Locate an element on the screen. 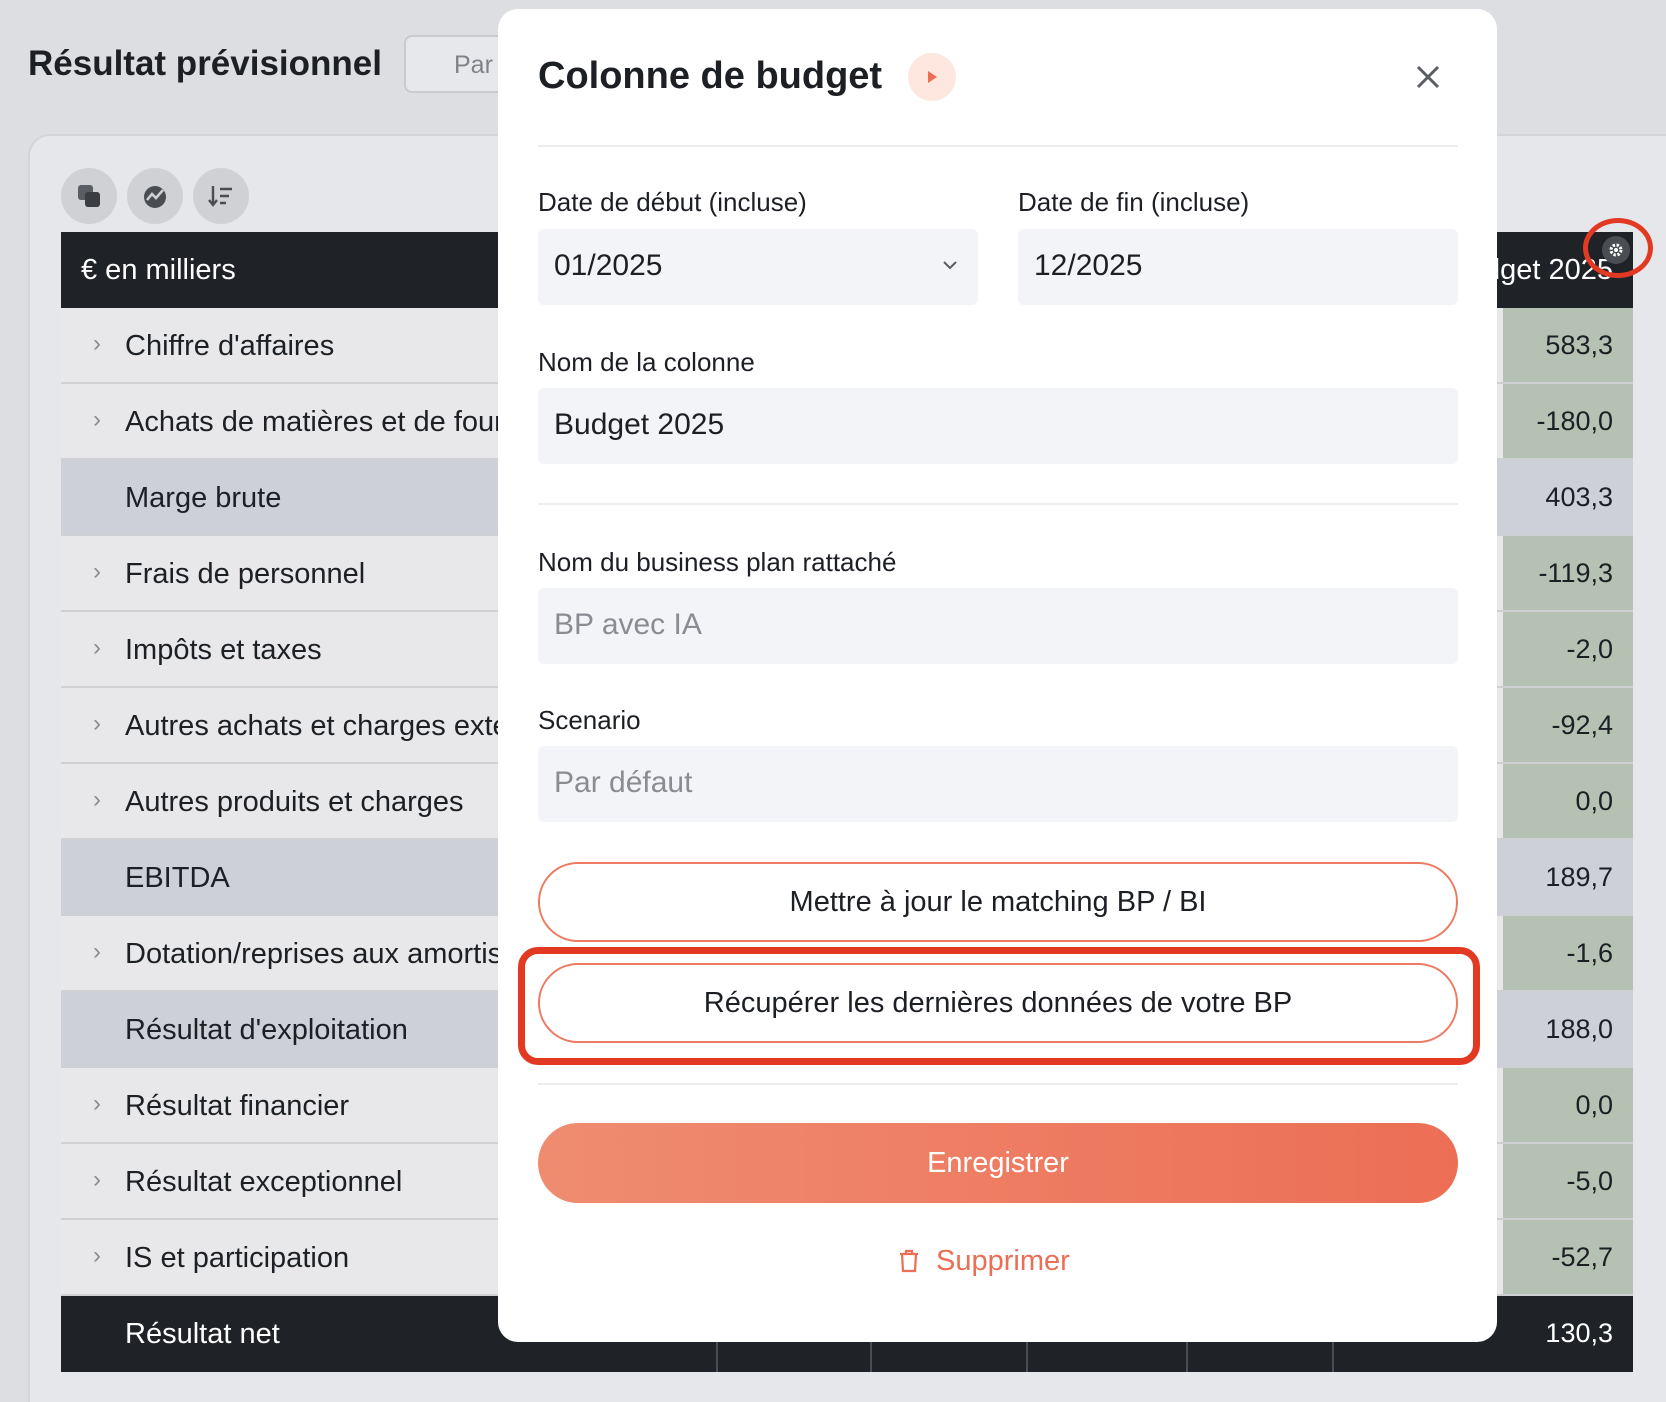  scenario-label: Scenario is located at coordinates (589, 720).